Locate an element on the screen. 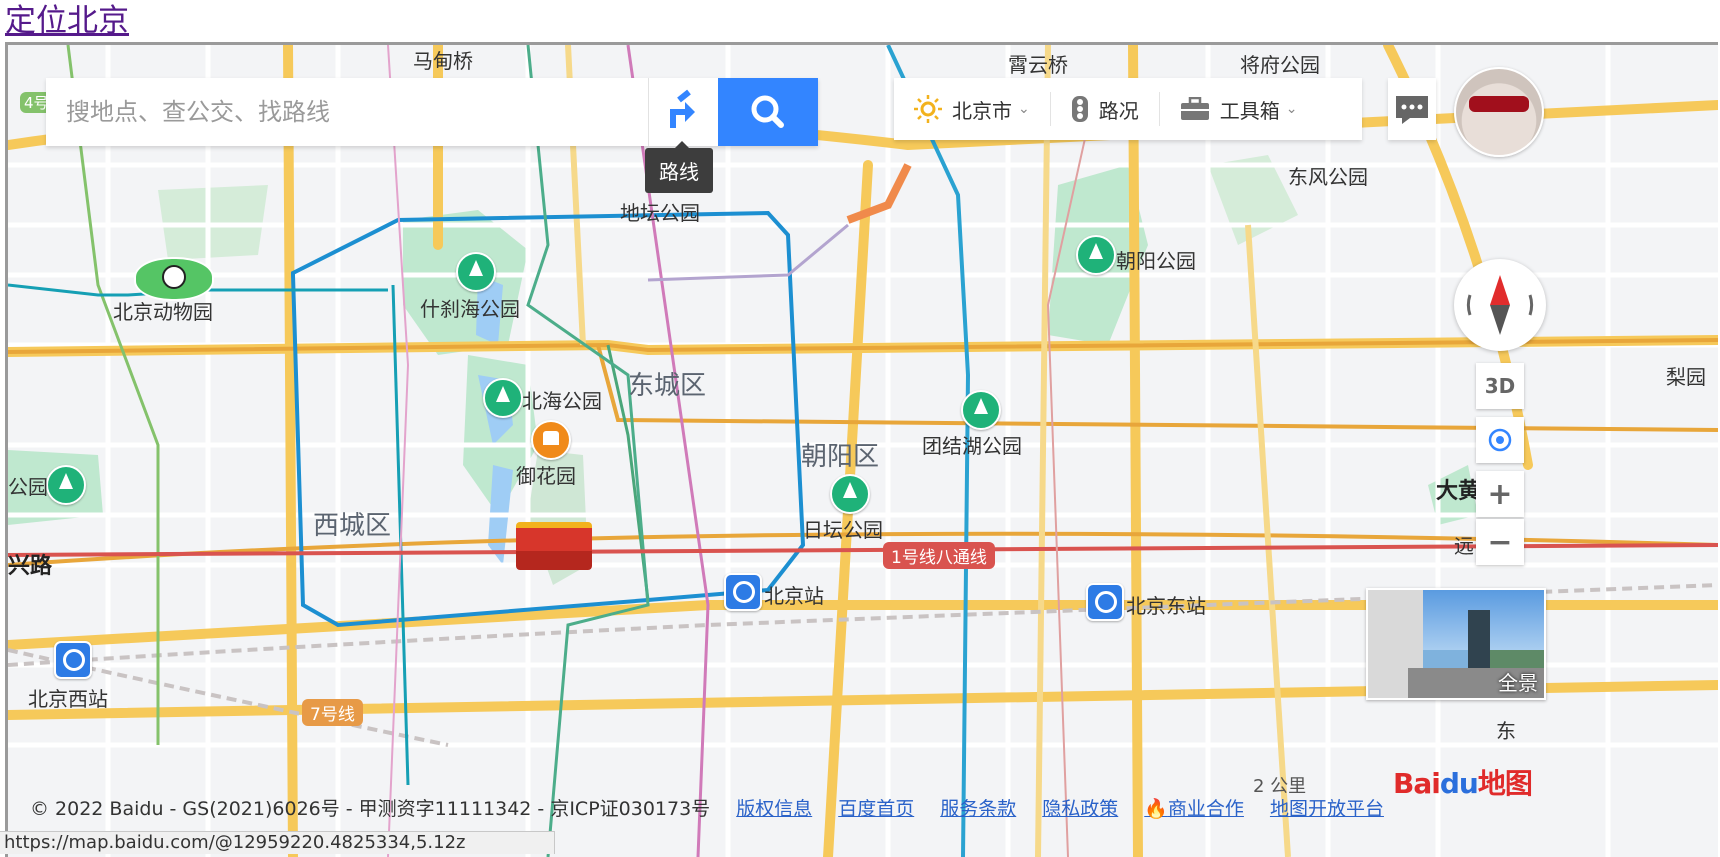 This screenshot has height=857, width=1720. city-selector: 北京市 ⌄ is located at coordinates (972, 109).